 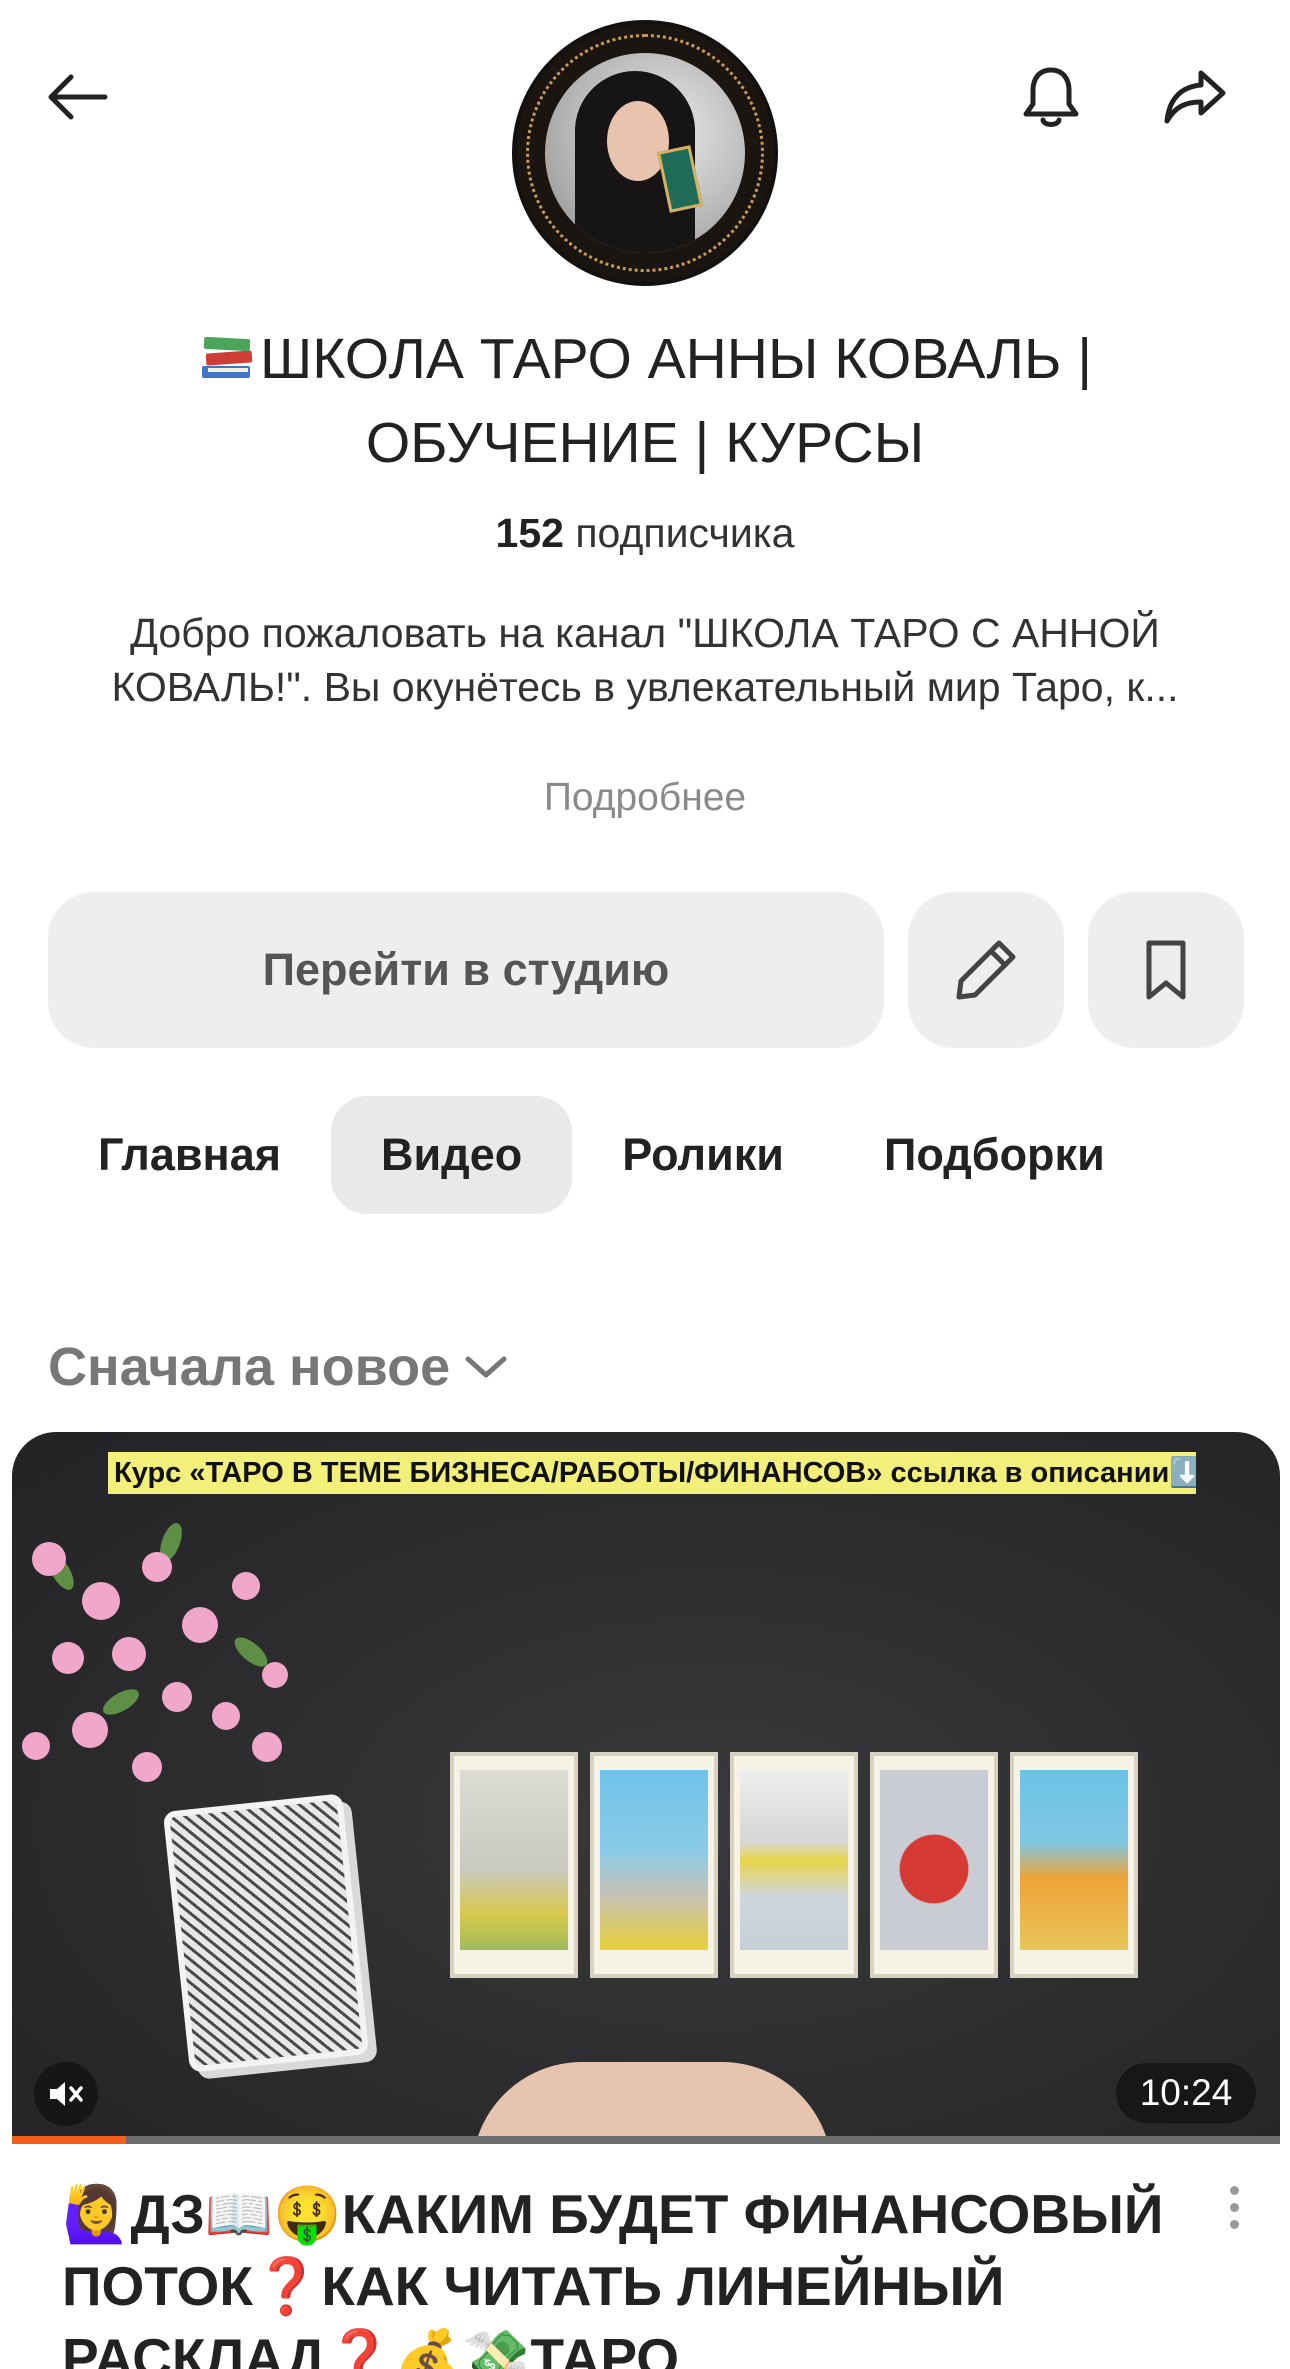 What do you see at coordinates (249, 1367) in the screenshot?
I see `sort-label: Сначала новое` at bounding box center [249, 1367].